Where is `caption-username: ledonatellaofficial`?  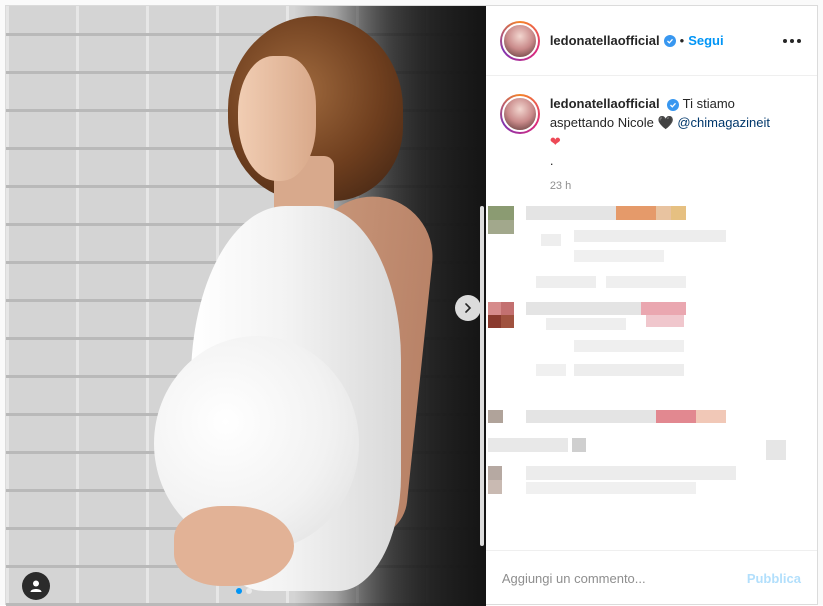 caption-username: ledonatellaofficial is located at coordinates (605, 103).